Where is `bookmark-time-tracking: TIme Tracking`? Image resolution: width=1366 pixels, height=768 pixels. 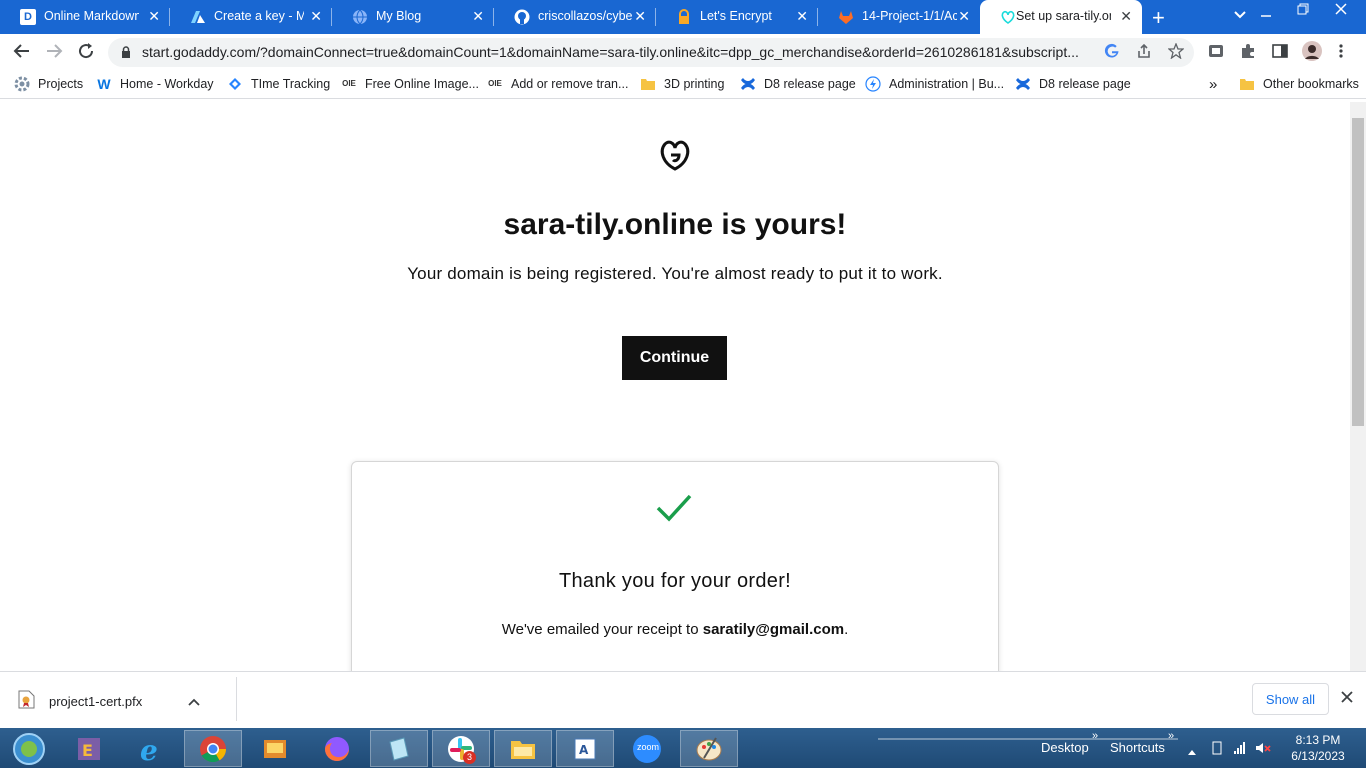 bookmark-time-tracking: TIme Tracking is located at coordinates (278, 84).